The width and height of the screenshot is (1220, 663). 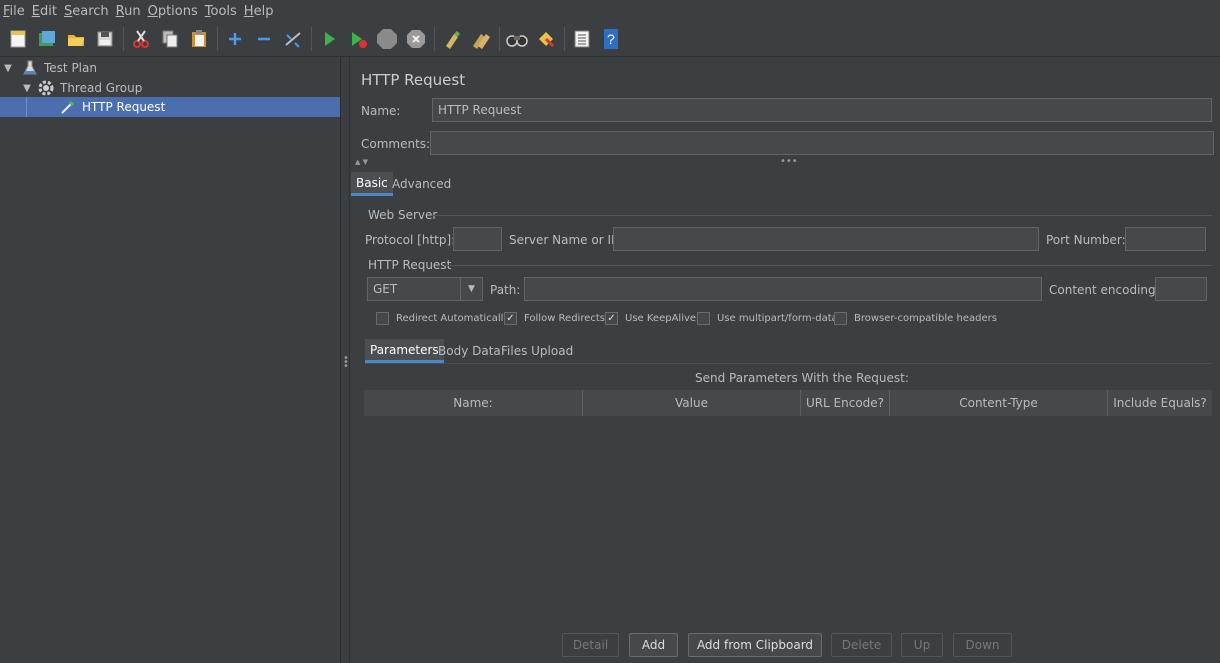 I want to click on toolbar: ?, so click(x=610, y=39).